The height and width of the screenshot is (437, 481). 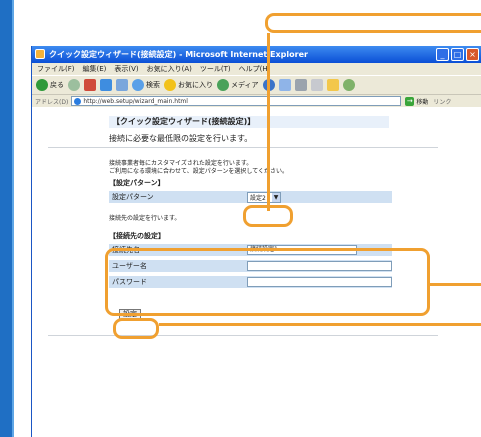 What do you see at coordinates (267, 282) in the screenshot?
I see `callout-connection-fields` at bounding box center [267, 282].